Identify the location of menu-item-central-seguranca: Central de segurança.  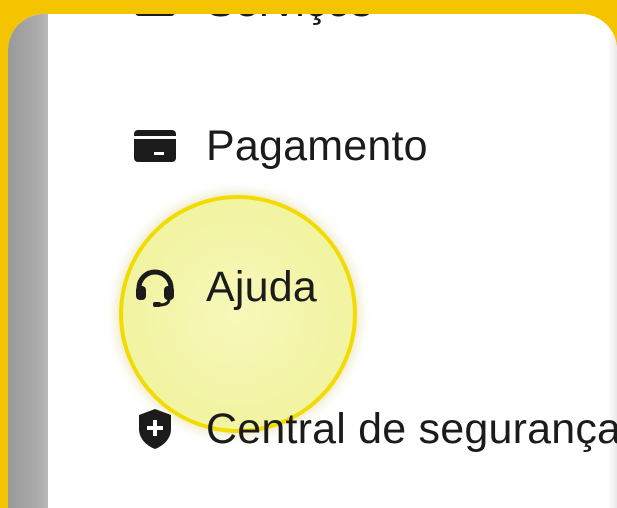
(370, 429).